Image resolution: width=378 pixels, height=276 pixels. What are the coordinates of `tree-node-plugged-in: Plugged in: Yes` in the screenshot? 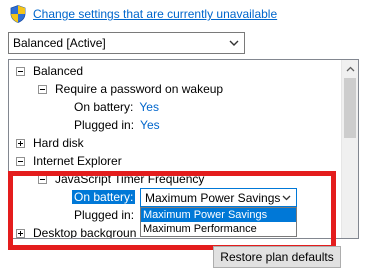 It's located at (117, 125).